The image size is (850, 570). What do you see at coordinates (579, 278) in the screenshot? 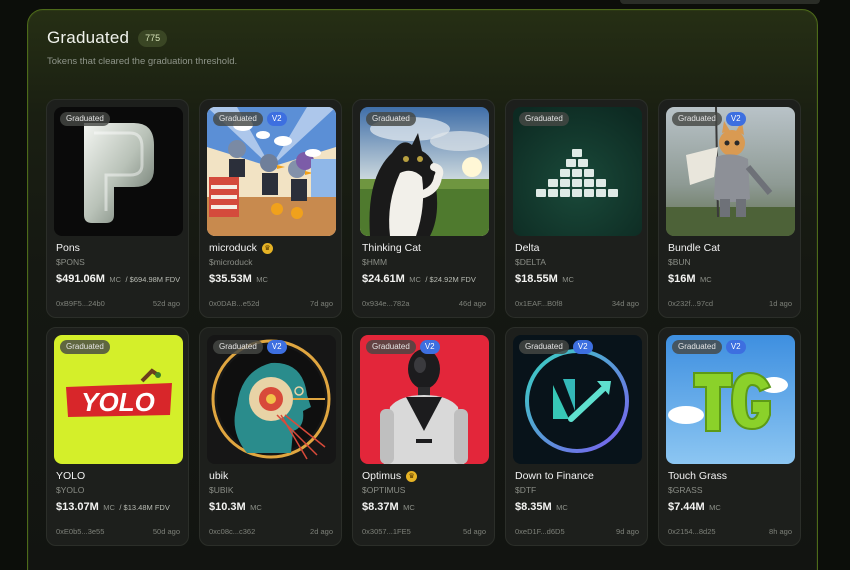
I see `market-cap: $18.55M MC` at bounding box center [579, 278].